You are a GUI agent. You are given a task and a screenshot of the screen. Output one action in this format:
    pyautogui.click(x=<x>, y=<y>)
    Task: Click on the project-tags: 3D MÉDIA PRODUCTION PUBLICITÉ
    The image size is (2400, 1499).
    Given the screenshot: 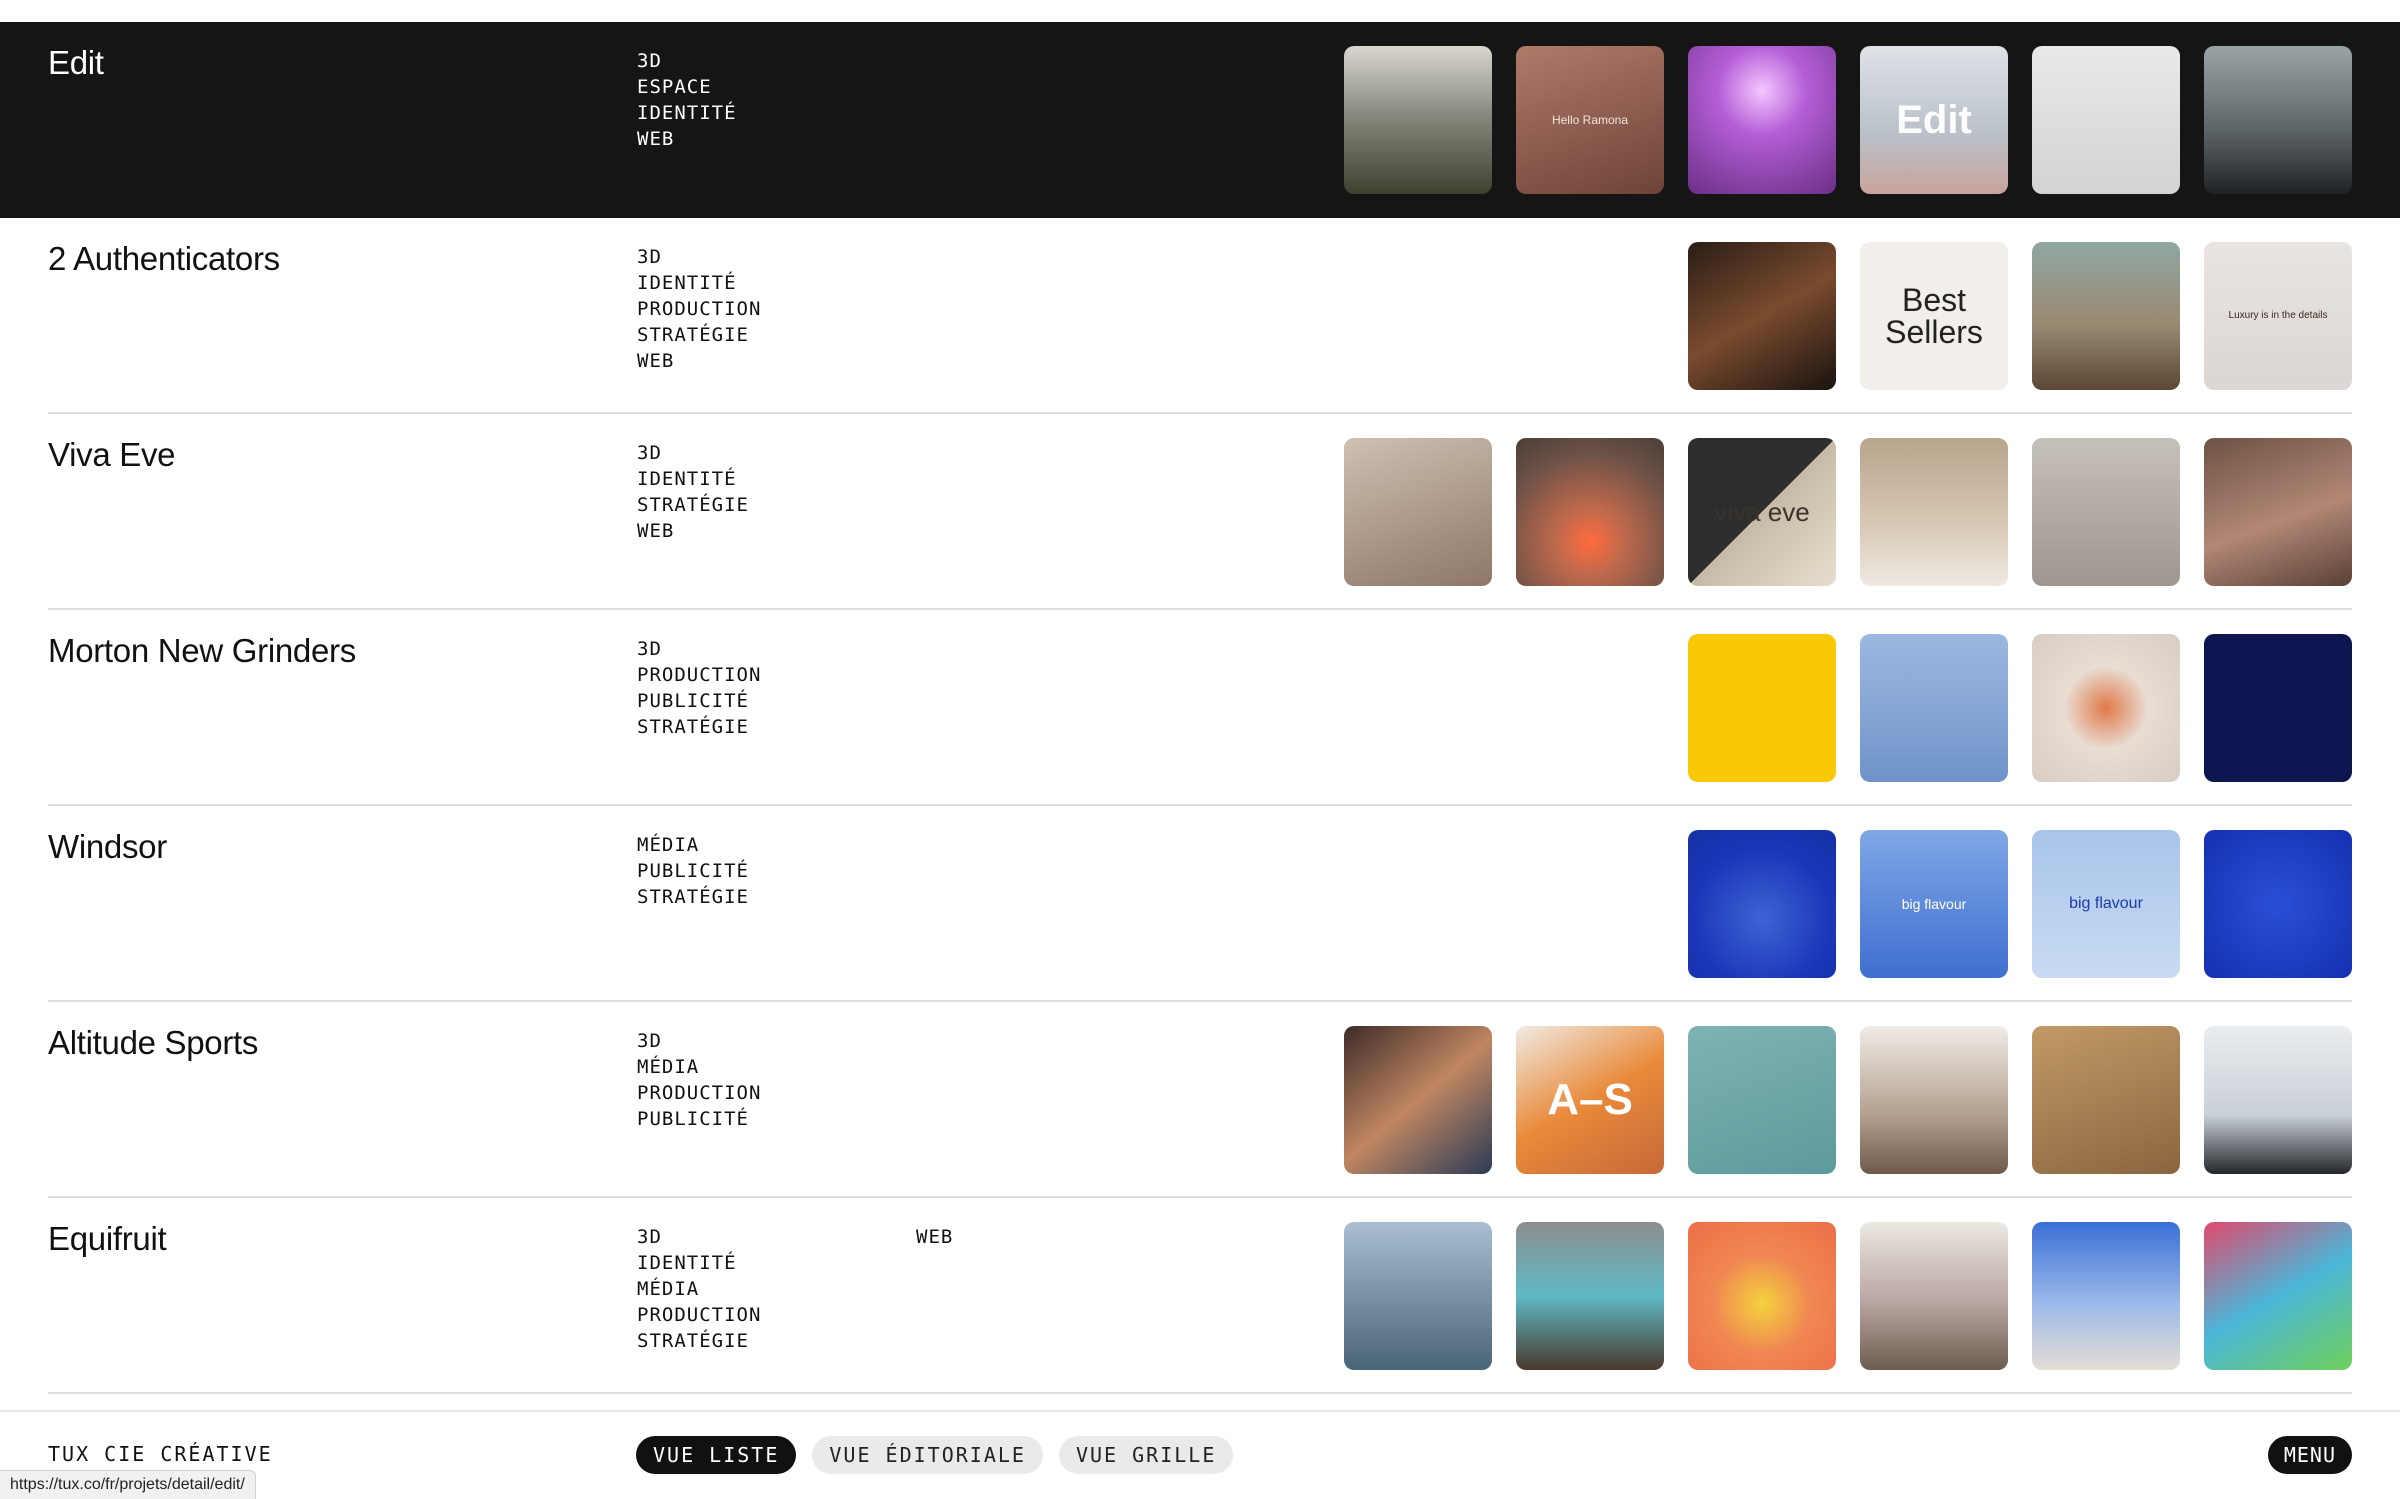 What is the action you would take?
    pyautogui.click(x=699, y=1080)
    